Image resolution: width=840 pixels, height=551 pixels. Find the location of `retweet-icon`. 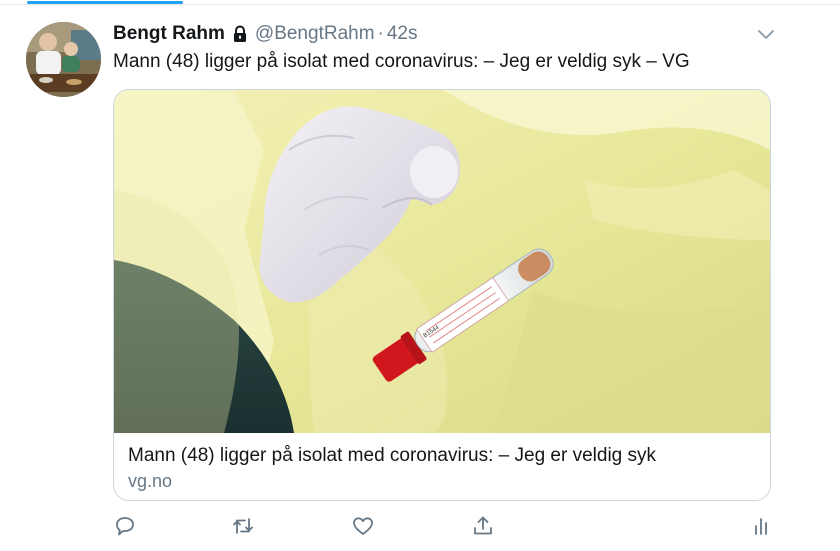

retweet-icon is located at coordinates (243, 526).